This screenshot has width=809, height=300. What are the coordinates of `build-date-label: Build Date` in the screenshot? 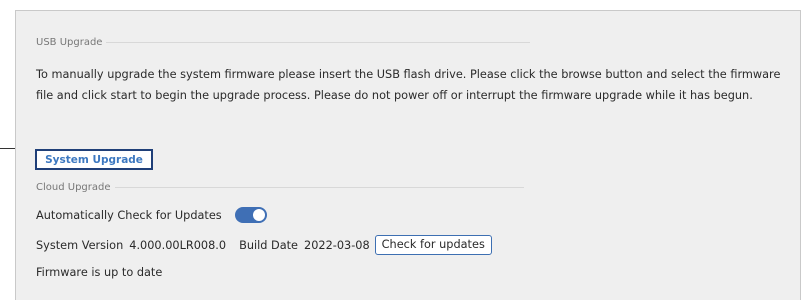 It's located at (269, 245).